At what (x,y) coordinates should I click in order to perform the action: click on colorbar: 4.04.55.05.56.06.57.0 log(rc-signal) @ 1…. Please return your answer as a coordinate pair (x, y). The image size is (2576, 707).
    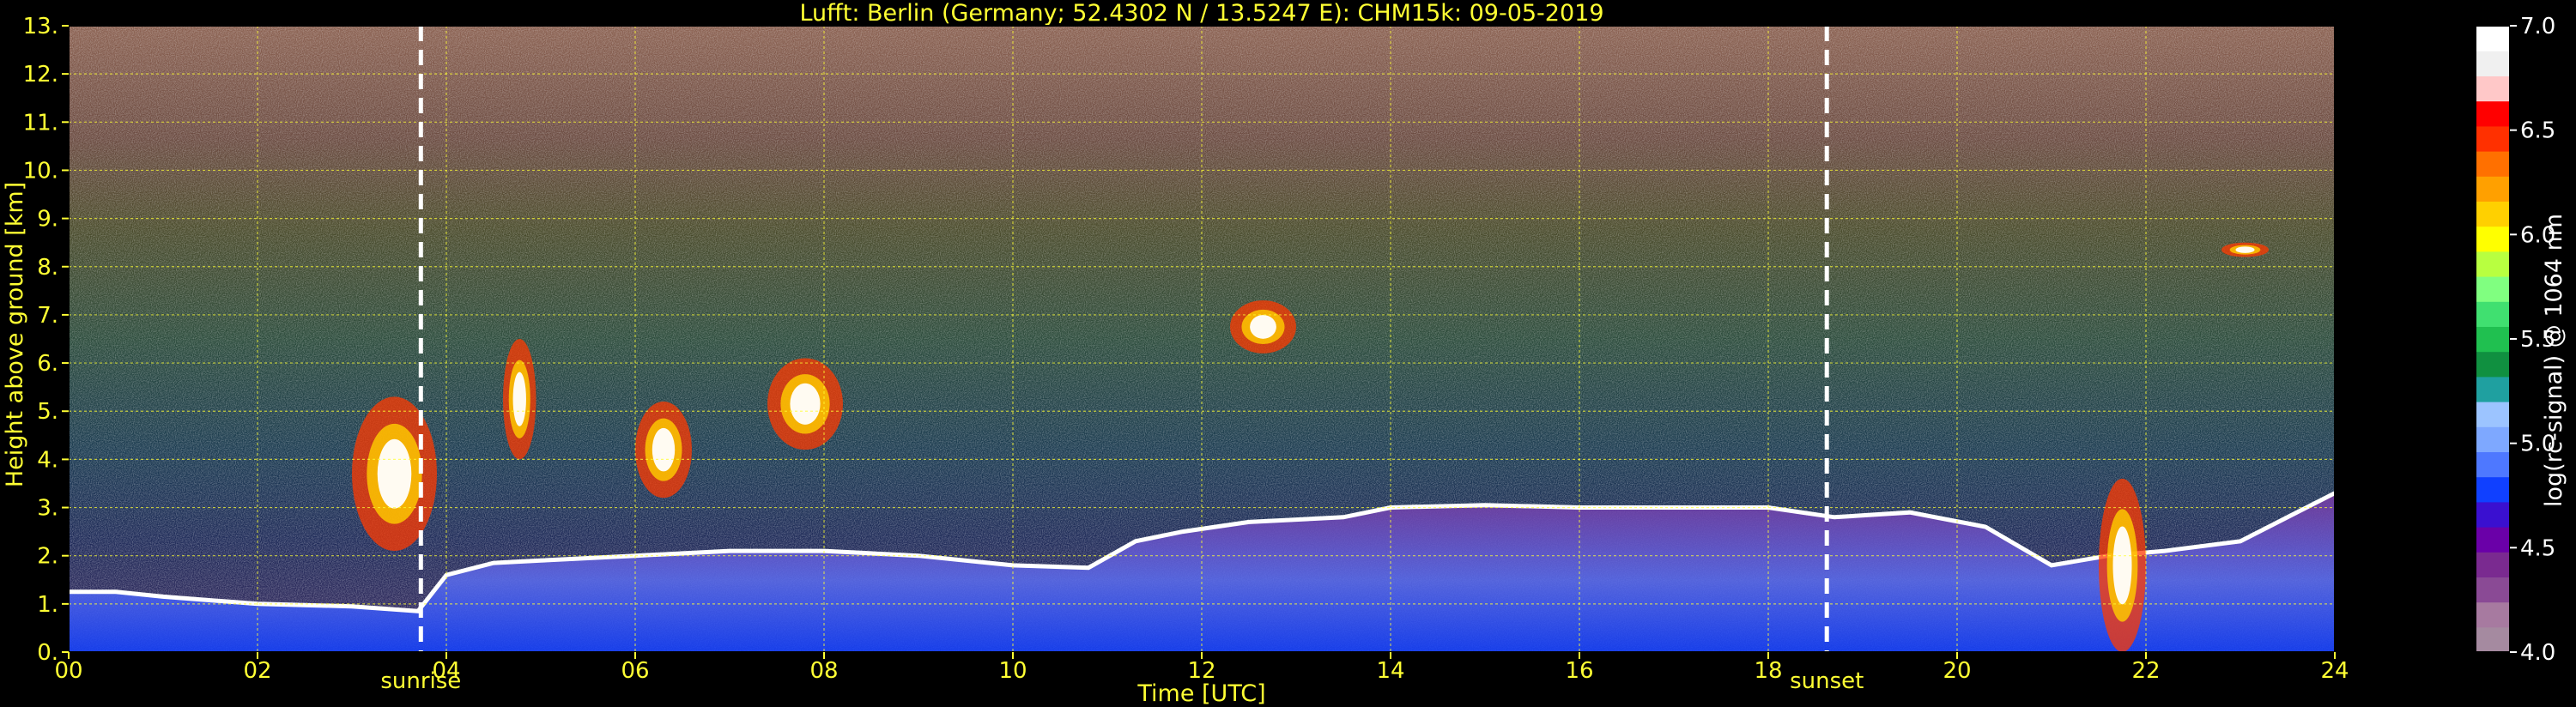
    Looking at the image, I should click on (2521, 340).